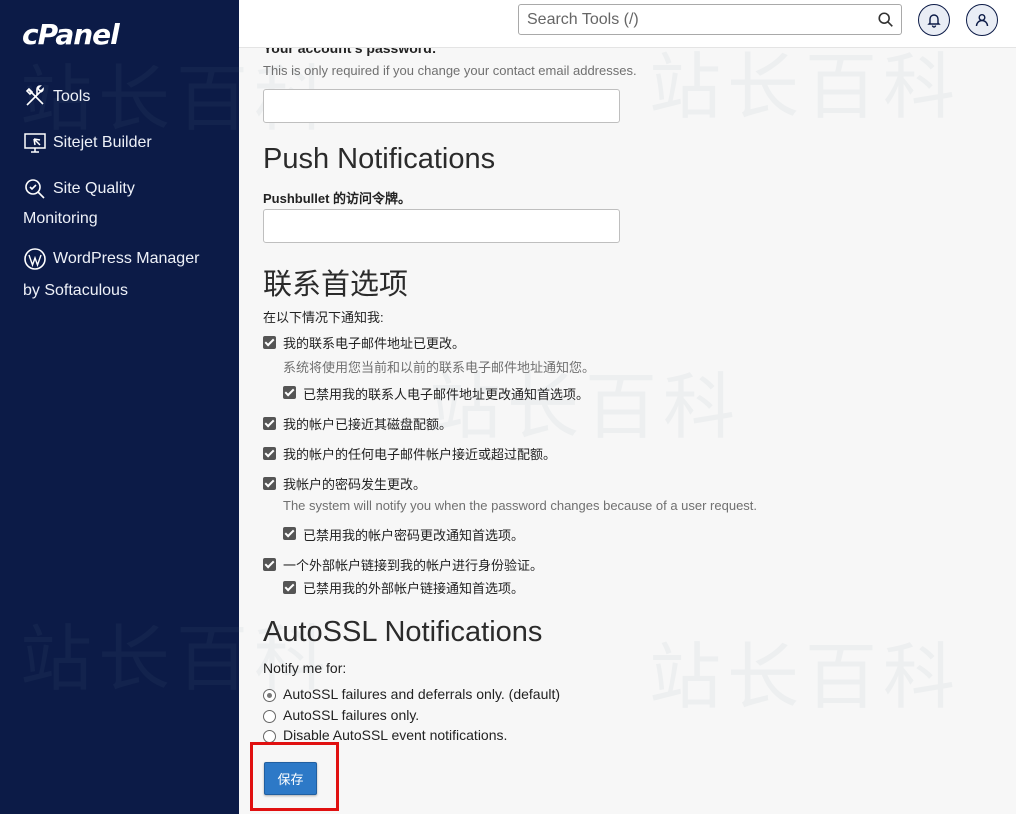  Describe the element at coordinates (71, 34) in the screenshot. I see `cpanel-logo: cPanel` at that location.